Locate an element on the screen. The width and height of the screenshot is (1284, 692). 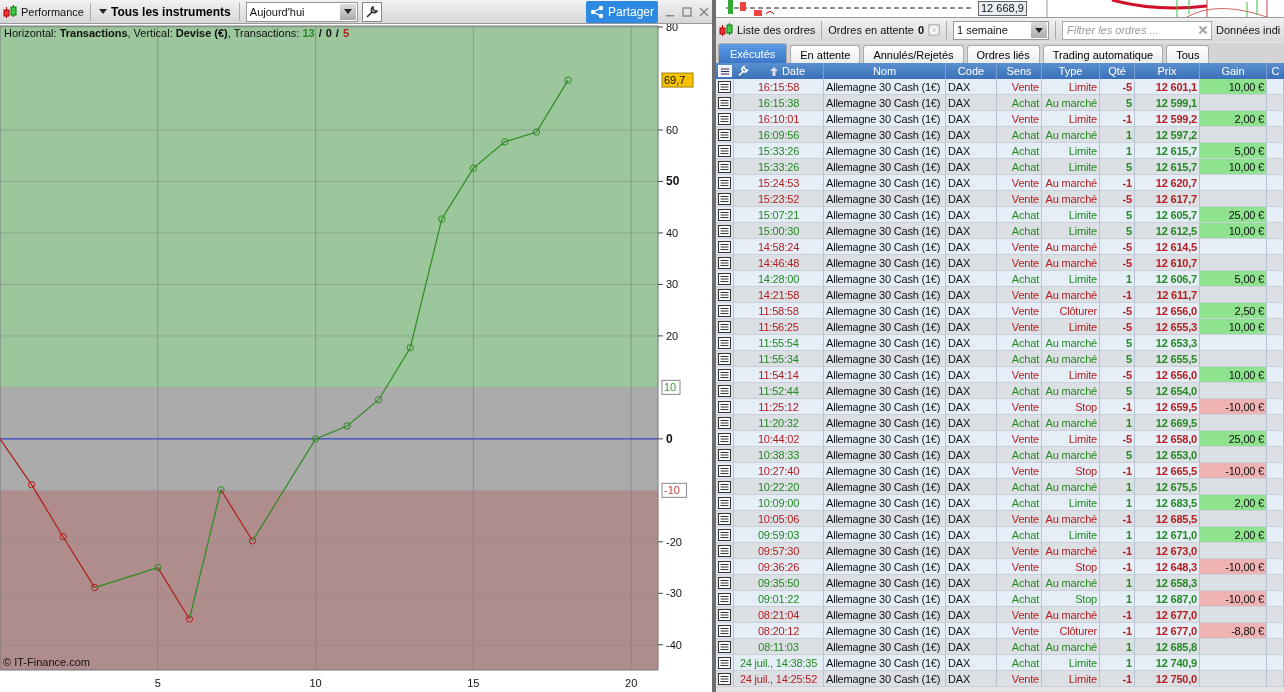
tab: En attente is located at coordinates (825, 54).